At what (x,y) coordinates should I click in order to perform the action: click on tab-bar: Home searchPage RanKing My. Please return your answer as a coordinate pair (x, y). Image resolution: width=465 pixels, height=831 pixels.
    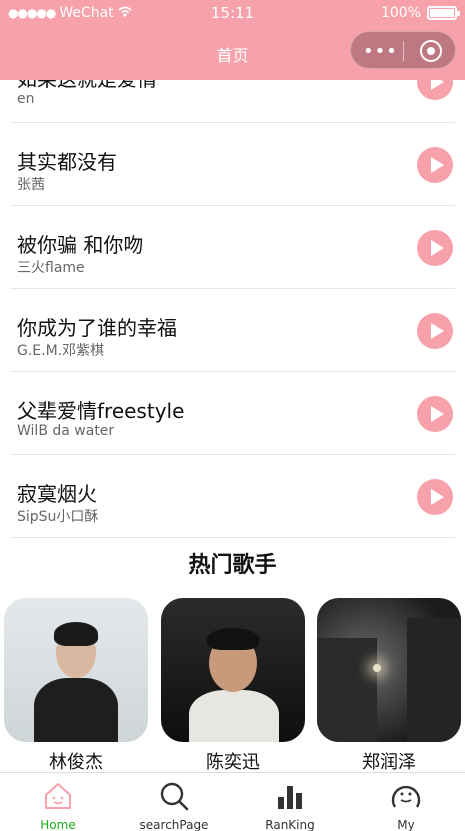
    Looking at the image, I should click on (232, 801).